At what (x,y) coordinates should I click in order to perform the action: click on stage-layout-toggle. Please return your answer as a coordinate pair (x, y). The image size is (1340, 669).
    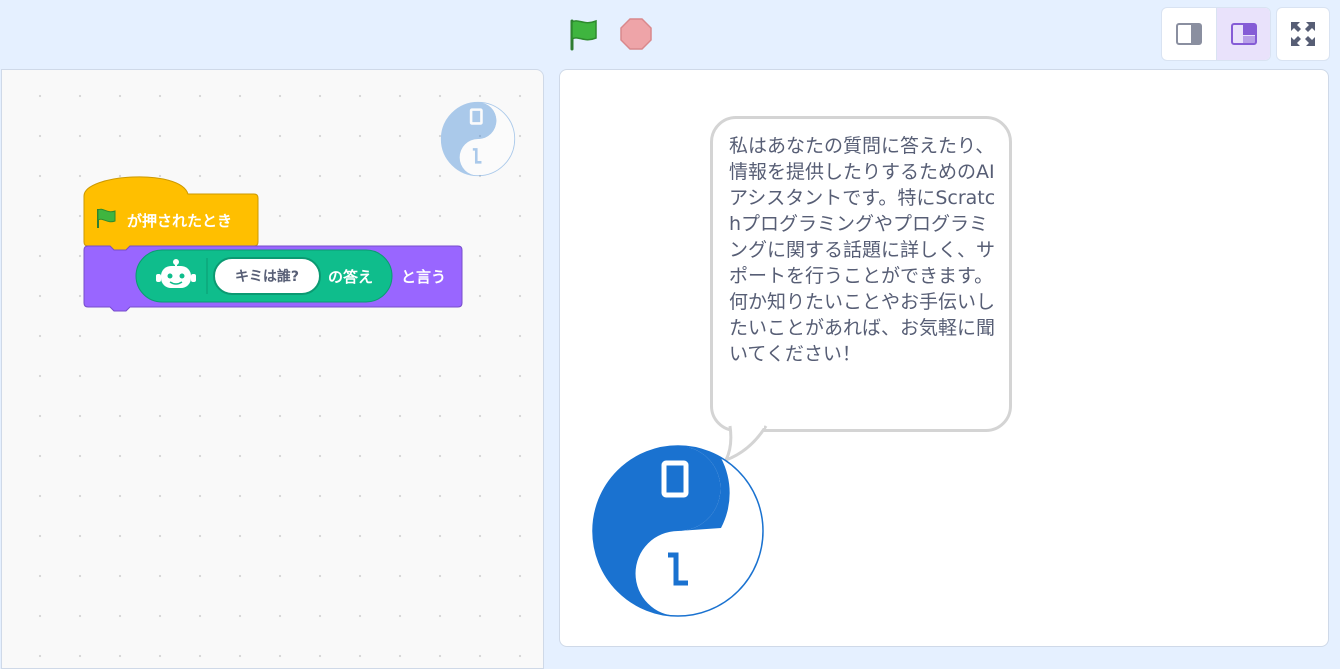
    Looking at the image, I should click on (1216, 34).